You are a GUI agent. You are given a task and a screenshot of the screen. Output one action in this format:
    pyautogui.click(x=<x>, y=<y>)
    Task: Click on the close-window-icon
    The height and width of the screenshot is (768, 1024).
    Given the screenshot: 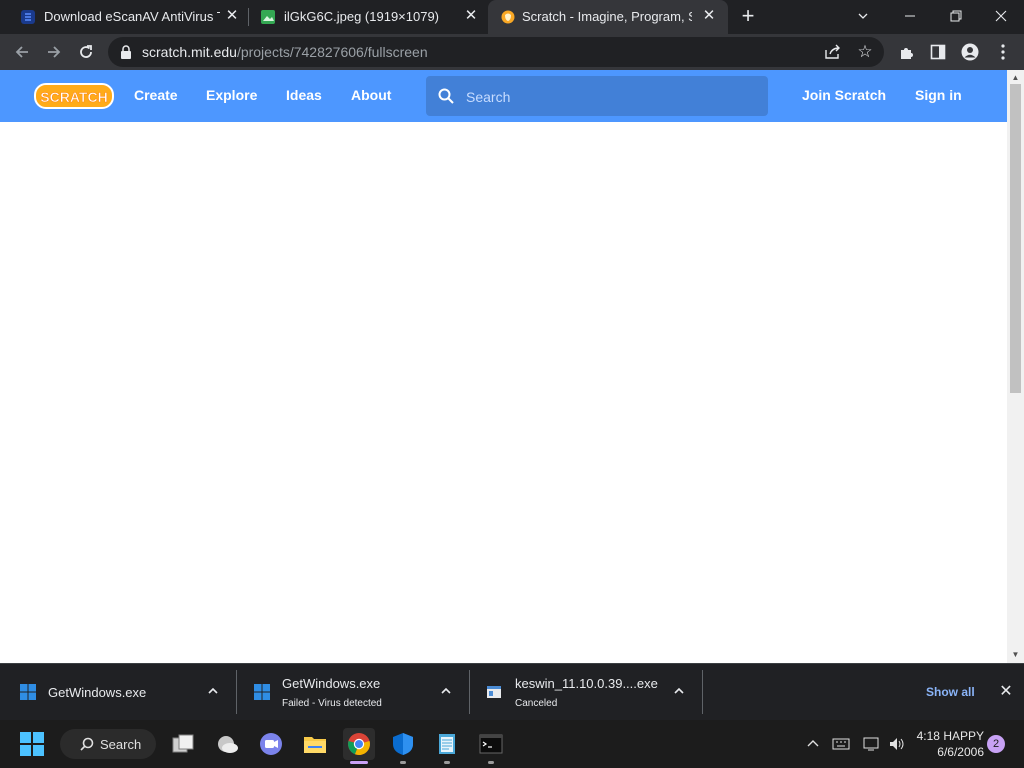 What is the action you would take?
    pyautogui.click(x=1001, y=16)
    